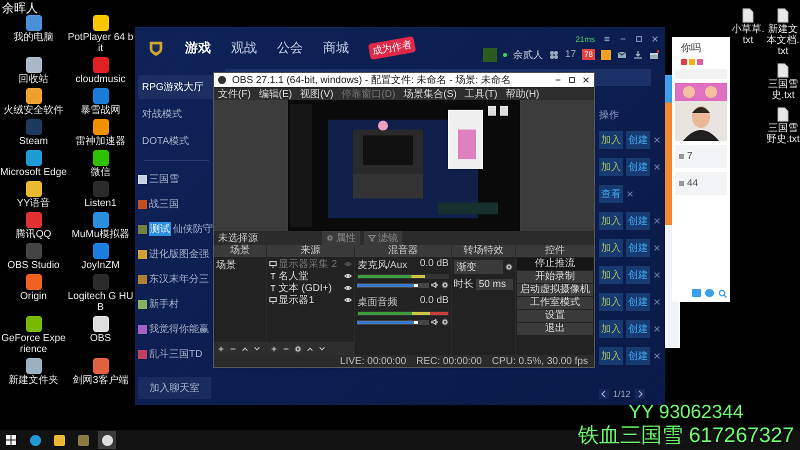 This screenshot has width=800, height=450. What do you see at coordinates (481, 93) in the screenshot?
I see `menu-item: 工具(T)` at bounding box center [481, 93].